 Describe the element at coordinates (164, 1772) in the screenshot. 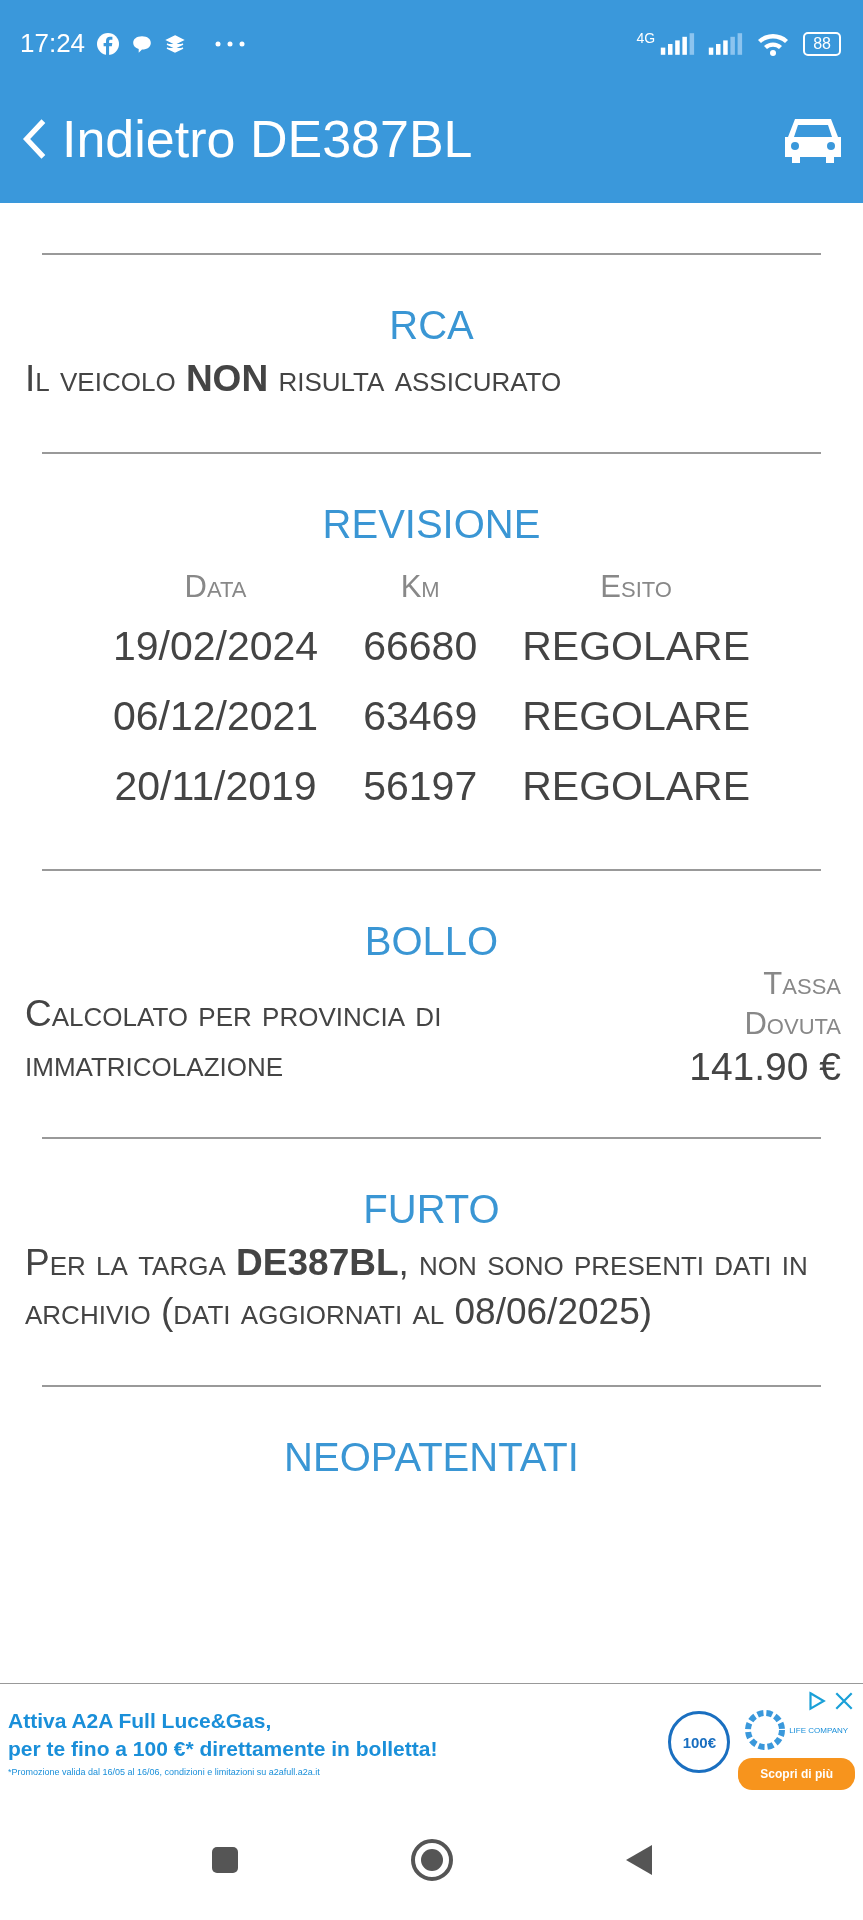

I see `ad-disclaimer: *Promozione valida dal 16/05 al 16/06, condizioni e limitazioni su a2afull.a2a.it` at that location.